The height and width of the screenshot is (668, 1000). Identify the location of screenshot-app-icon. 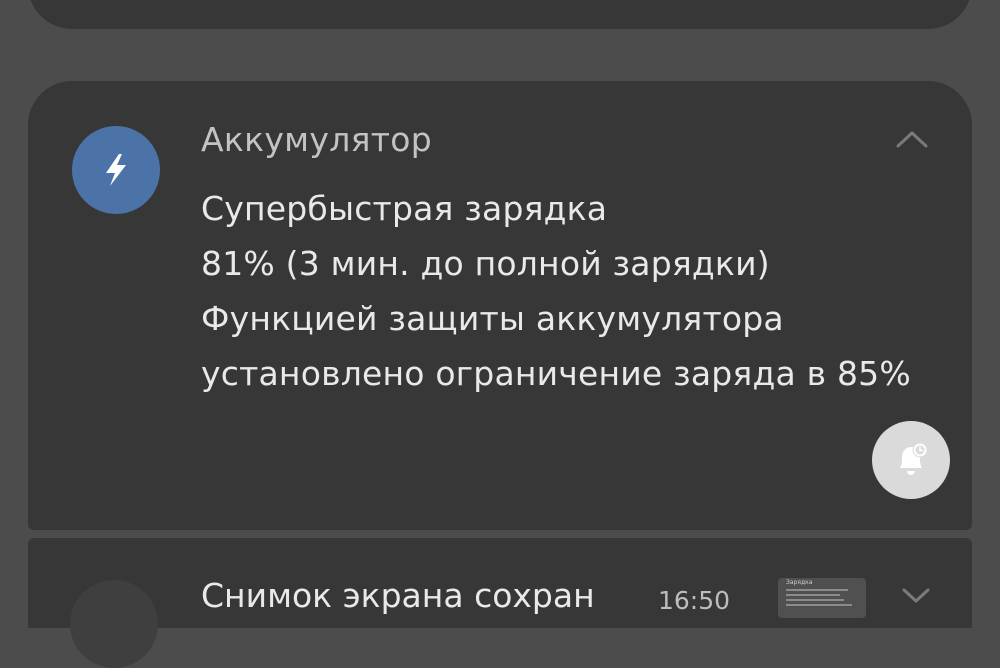
(114, 624).